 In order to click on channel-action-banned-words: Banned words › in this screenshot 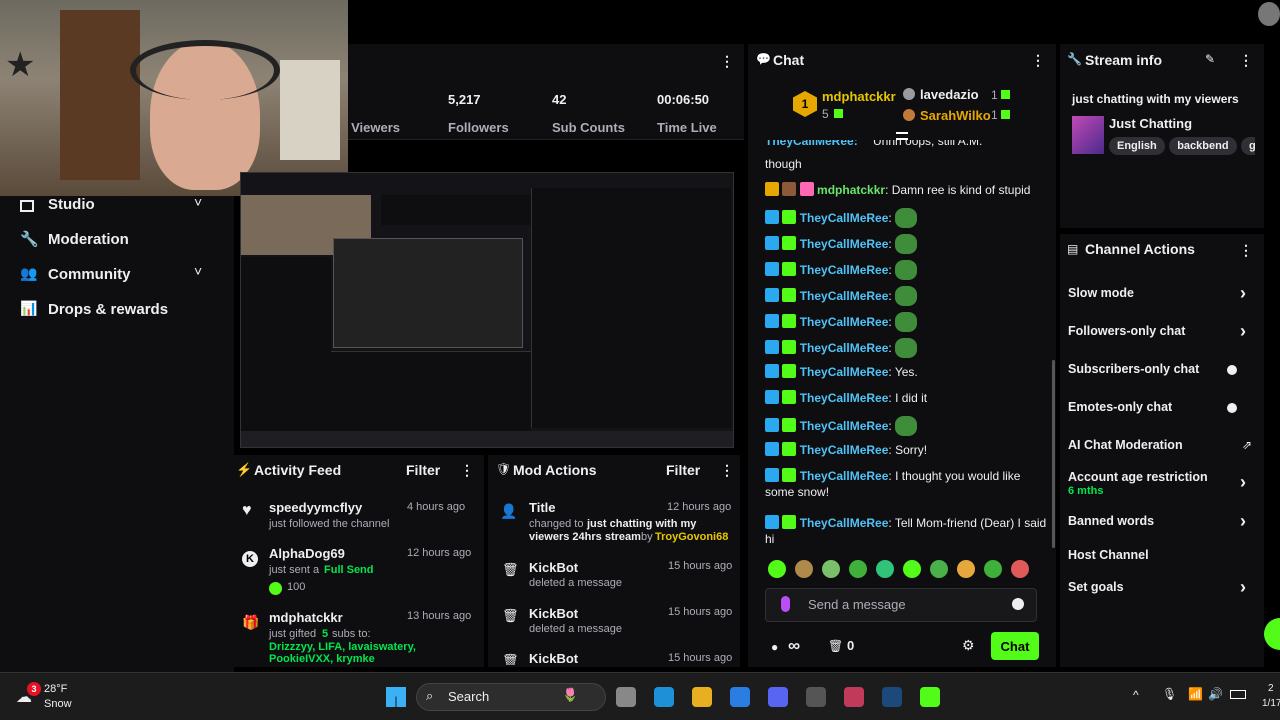, I will do `click(1162, 523)`.